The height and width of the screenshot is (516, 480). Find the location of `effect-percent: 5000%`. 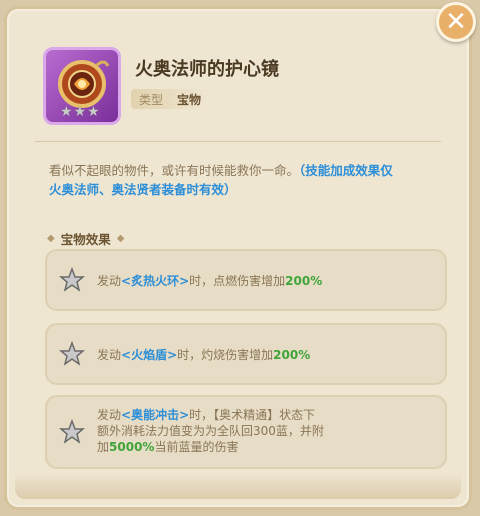

effect-percent: 5000% is located at coordinates (132, 447).